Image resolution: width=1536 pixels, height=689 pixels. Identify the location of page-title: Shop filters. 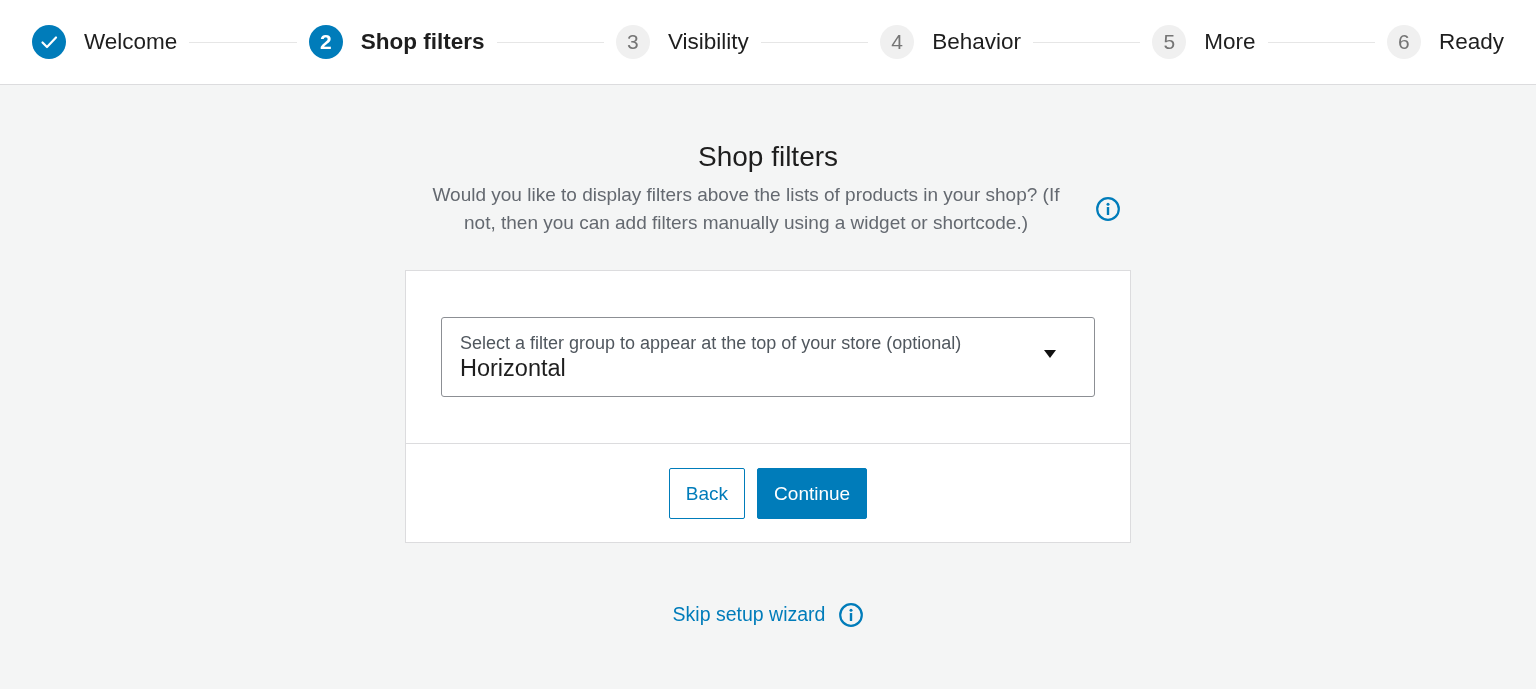
(768, 156).